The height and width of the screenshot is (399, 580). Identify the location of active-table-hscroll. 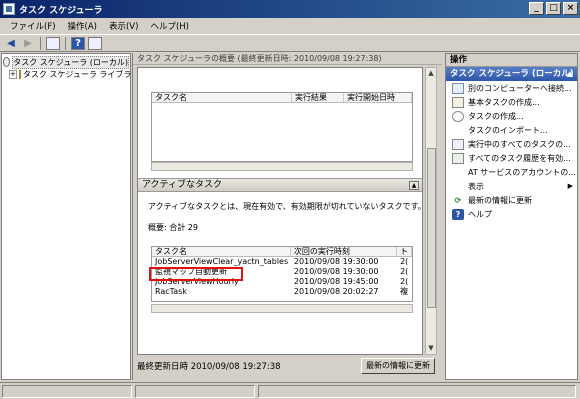
(282, 308).